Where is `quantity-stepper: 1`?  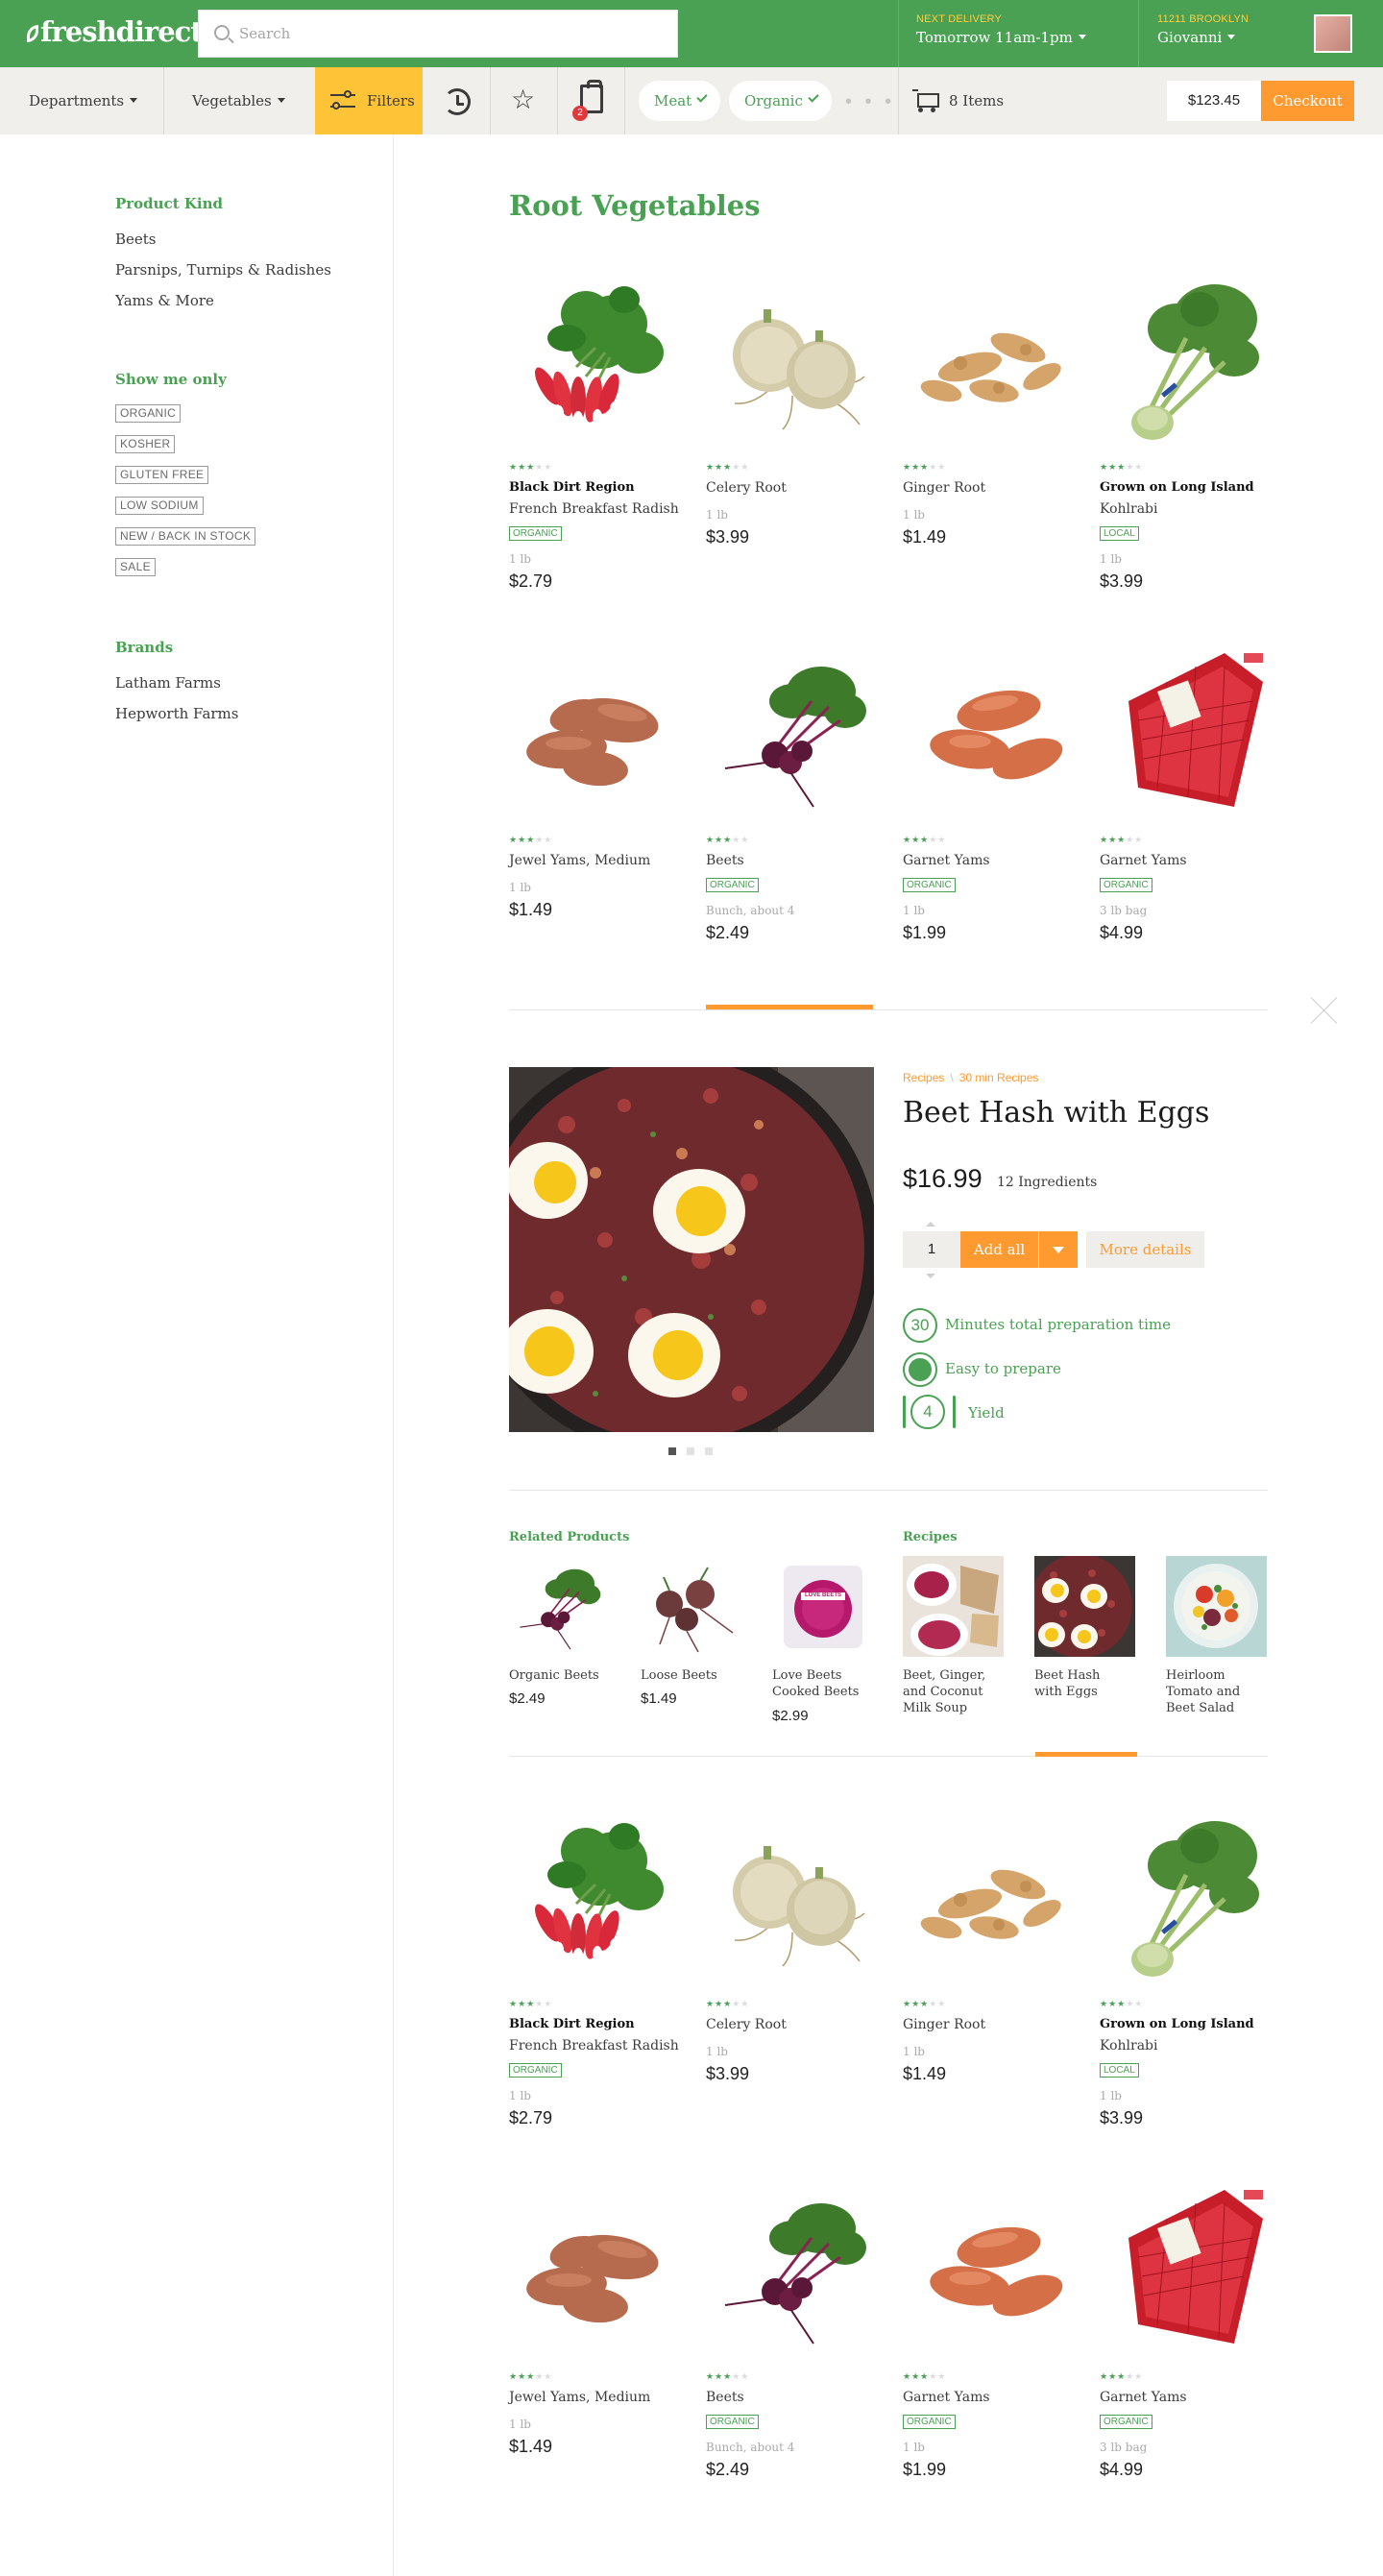
quantity-stepper: 1 is located at coordinates (931, 1249).